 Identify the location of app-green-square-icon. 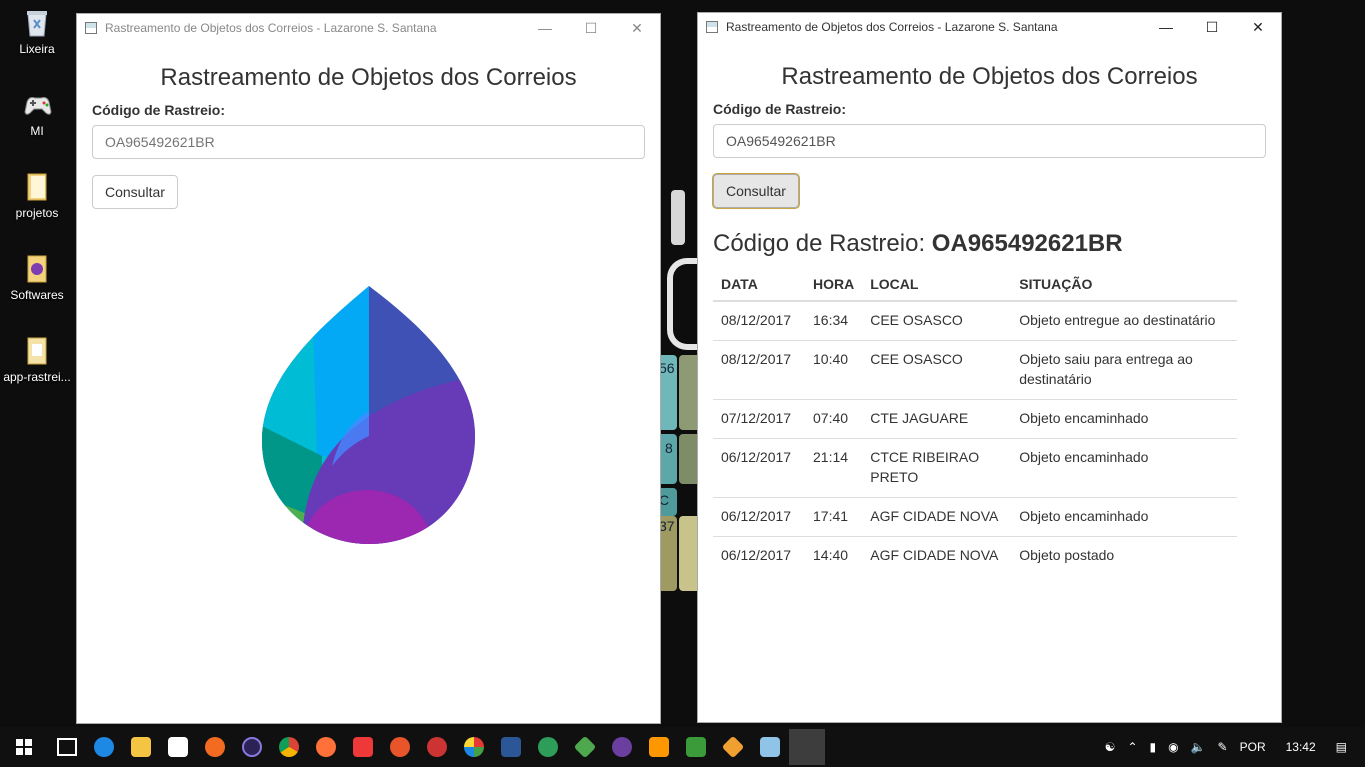
(695, 747).